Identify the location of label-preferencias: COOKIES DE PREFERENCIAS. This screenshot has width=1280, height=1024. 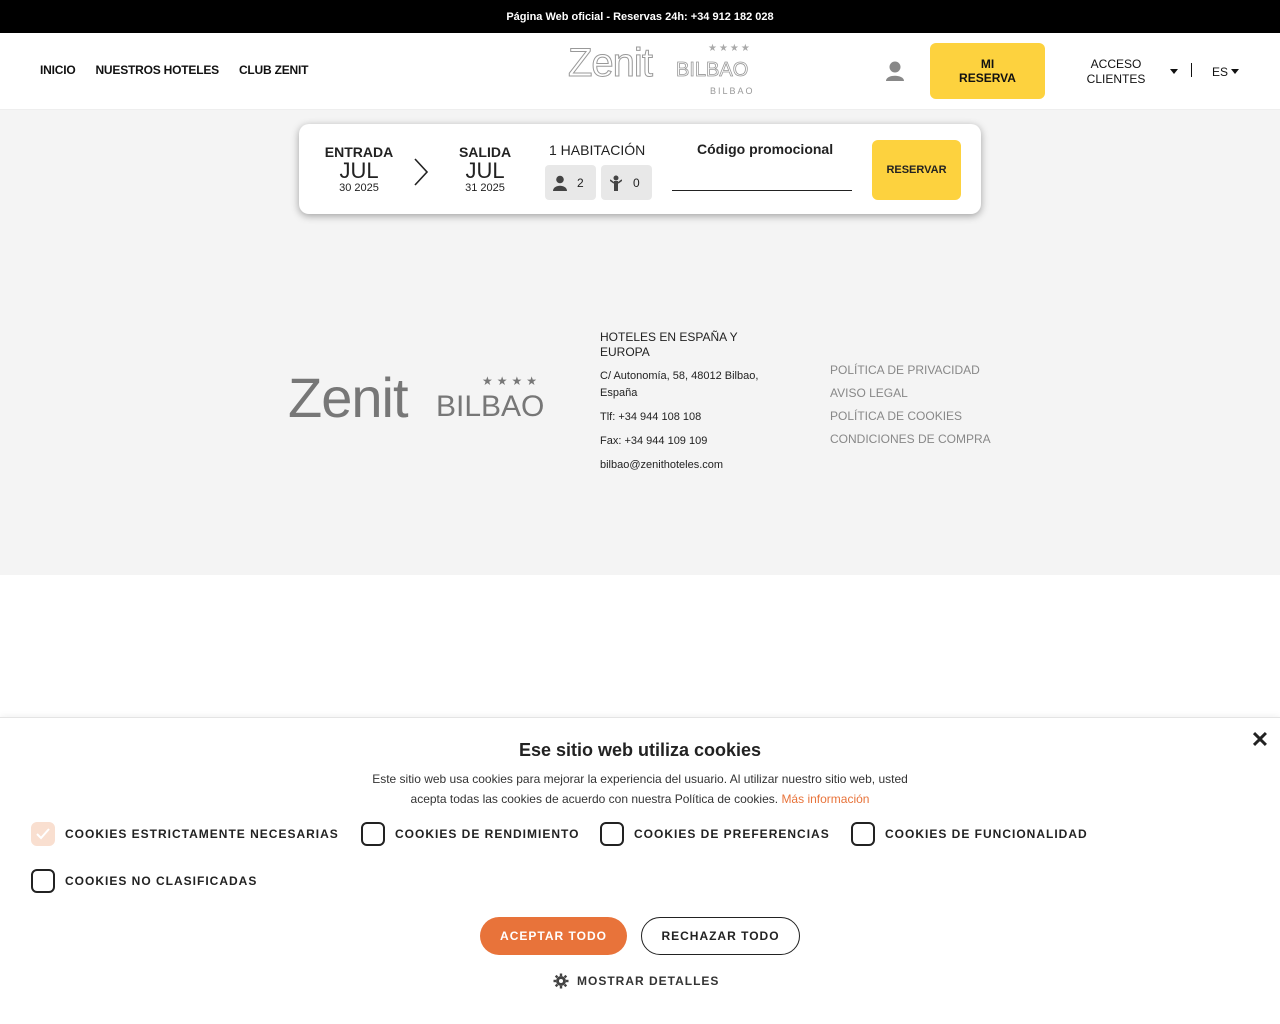
(732, 834).